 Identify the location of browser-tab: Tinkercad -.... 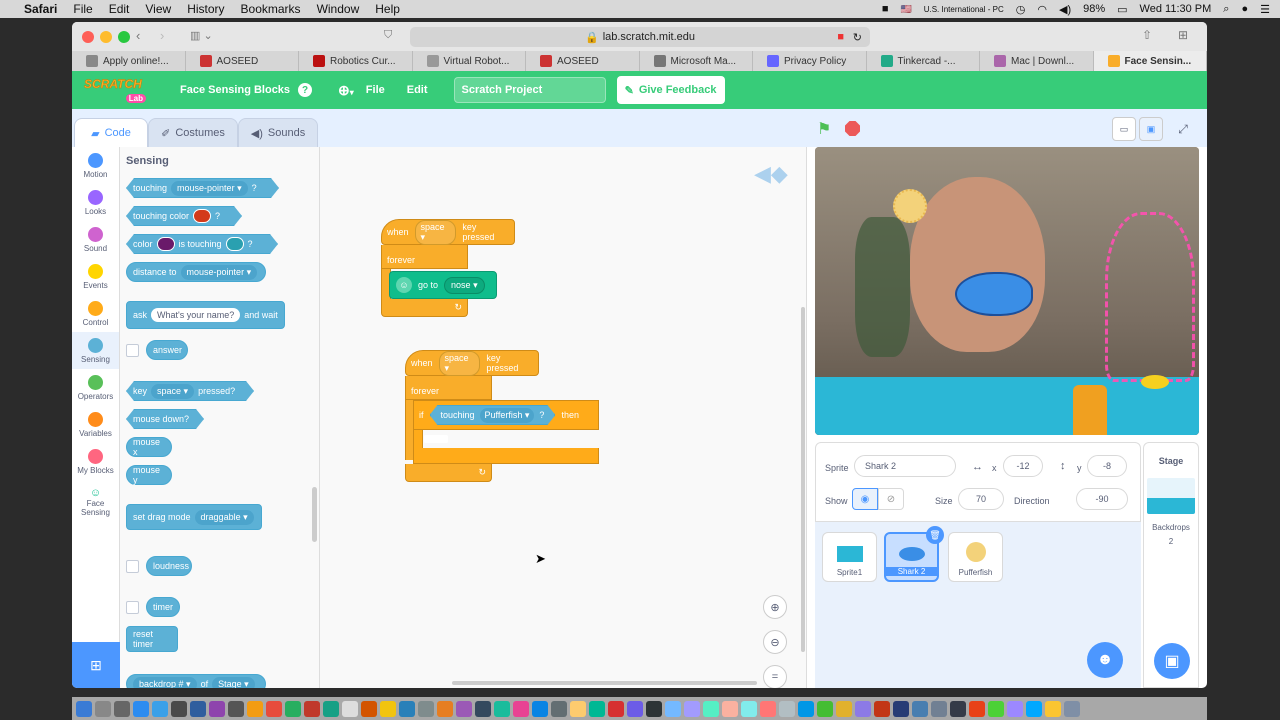
(923, 61).